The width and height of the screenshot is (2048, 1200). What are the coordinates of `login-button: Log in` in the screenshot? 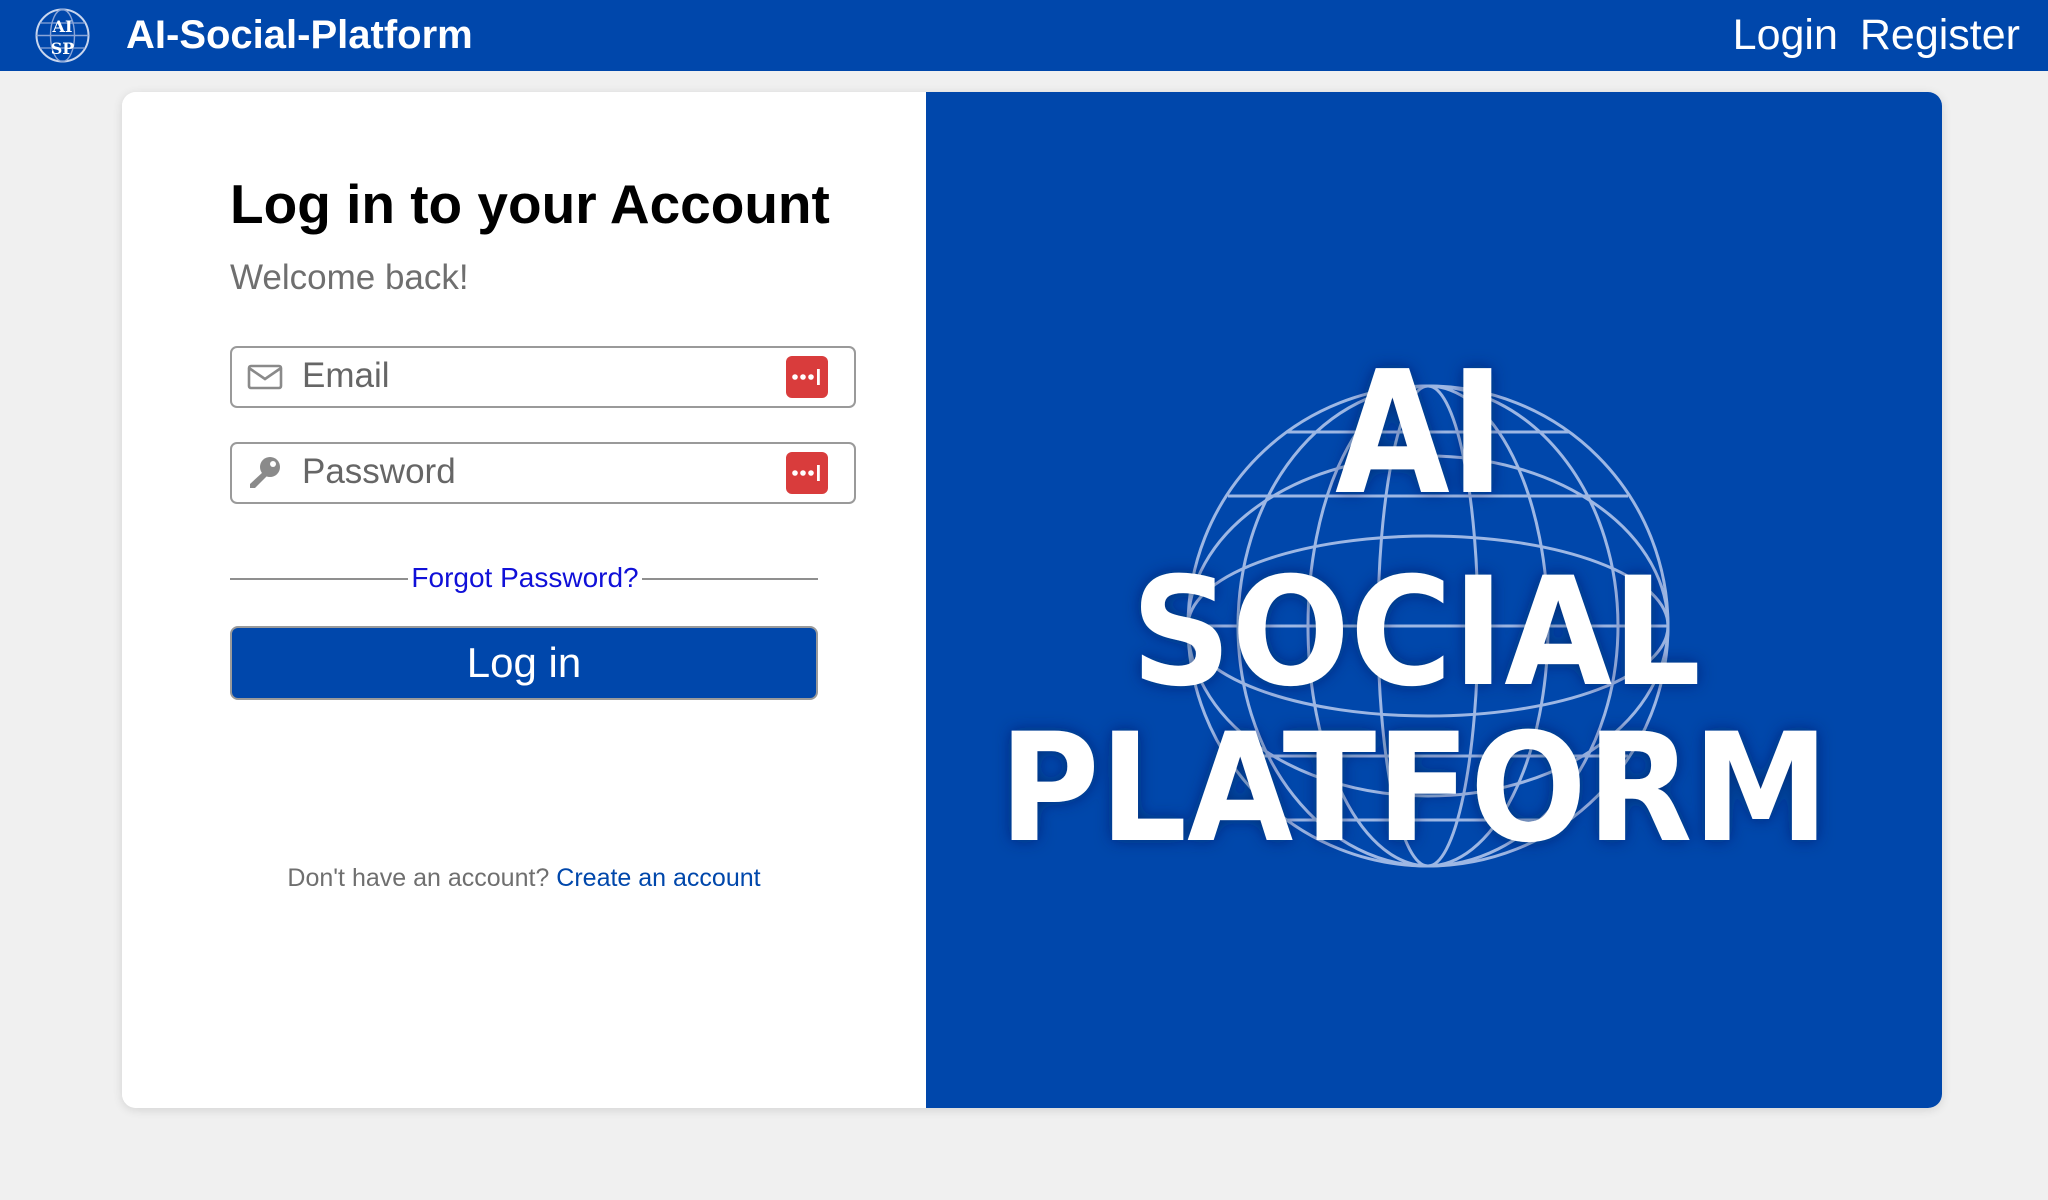 It's located at (524, 663).